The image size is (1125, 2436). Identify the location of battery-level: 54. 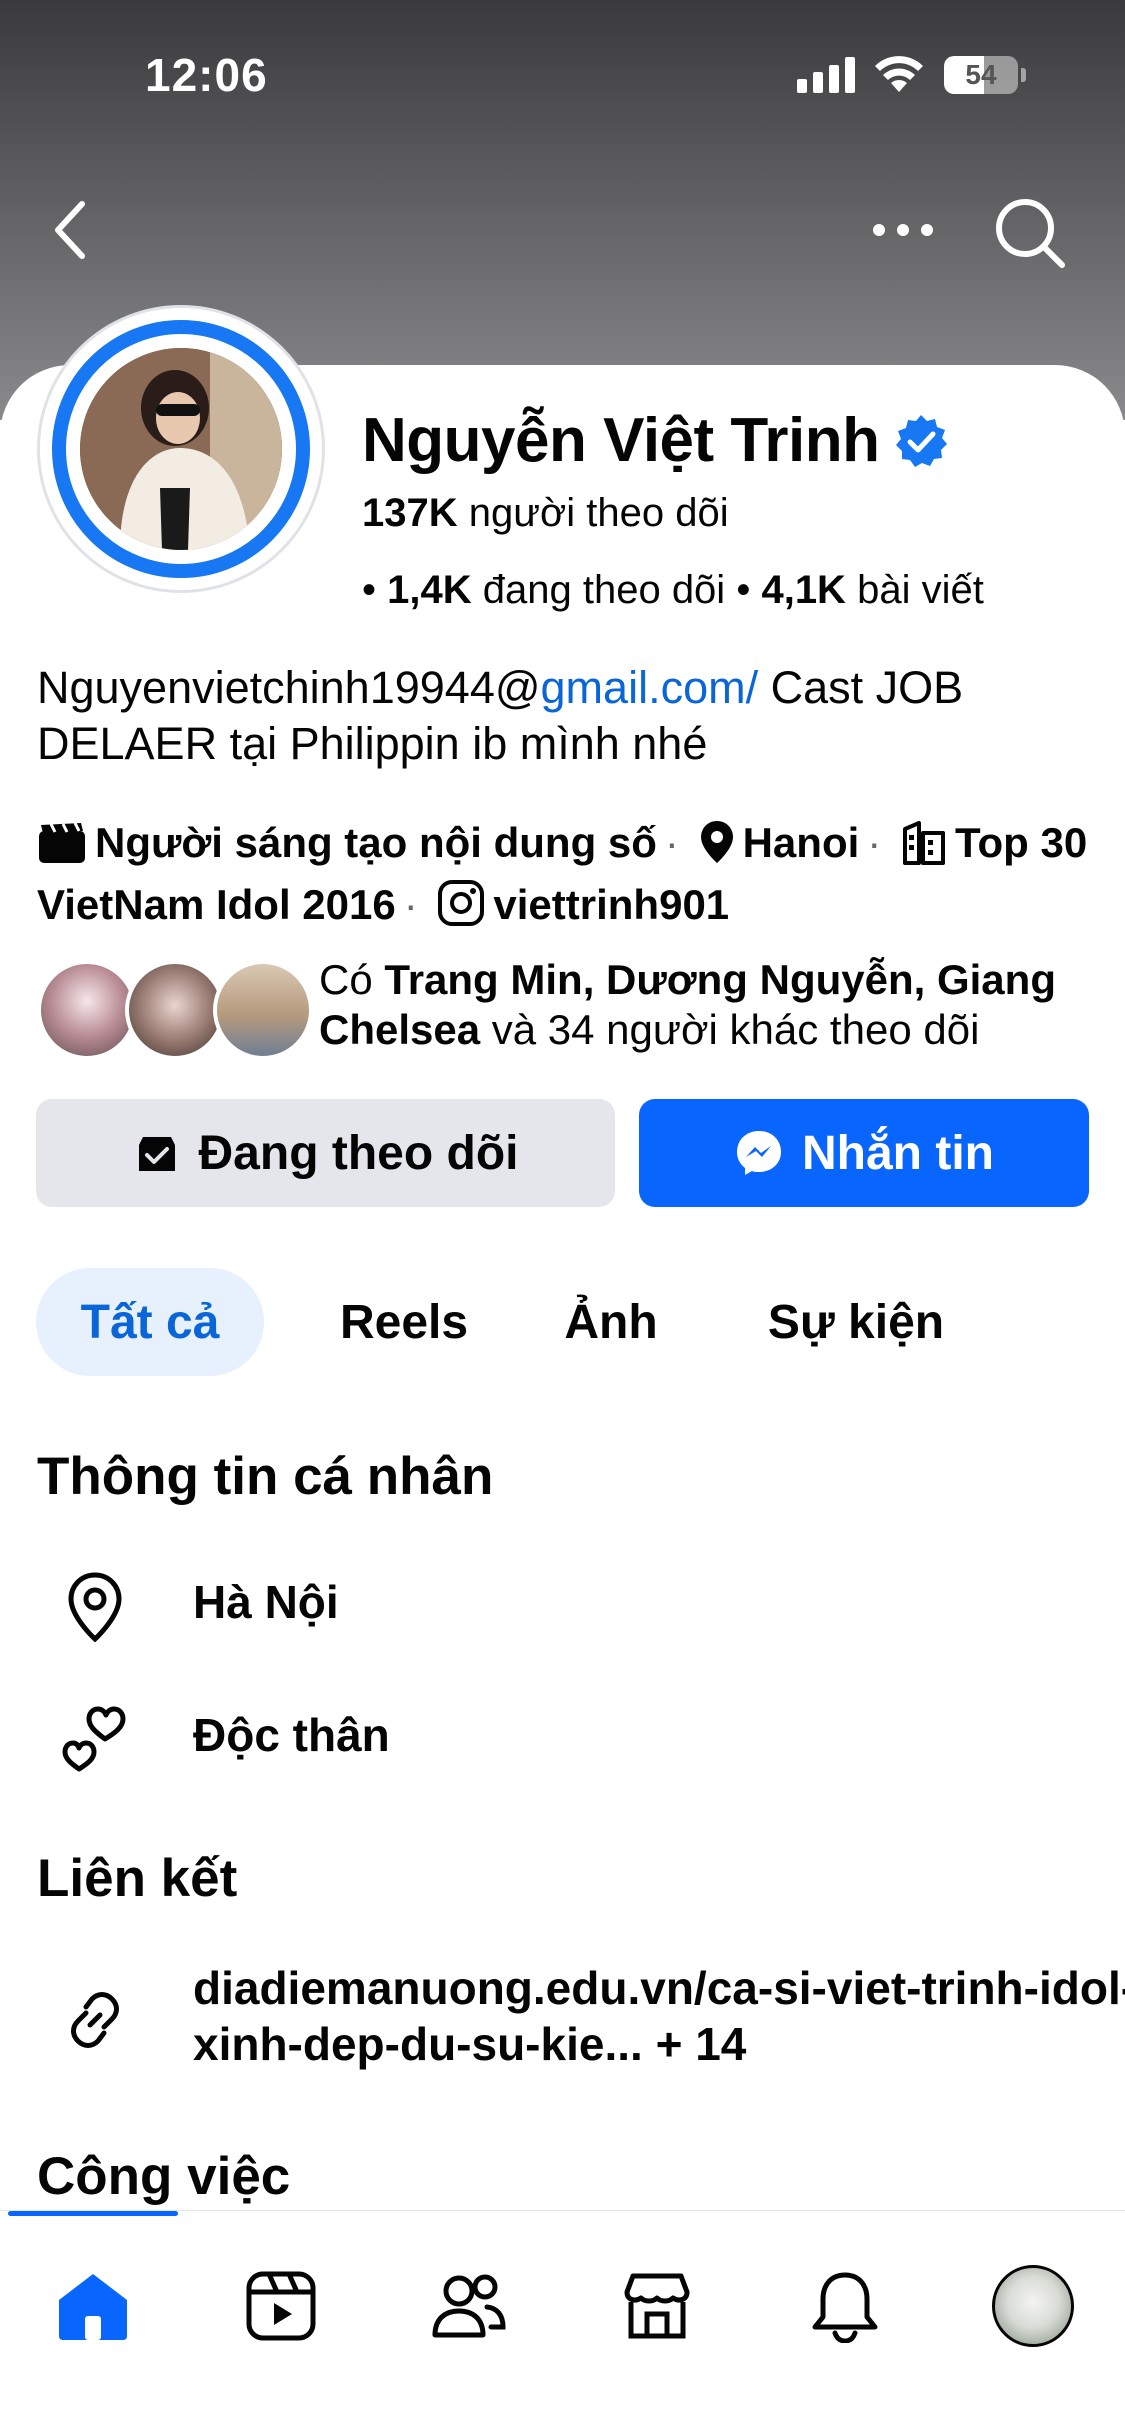
(981, 74).